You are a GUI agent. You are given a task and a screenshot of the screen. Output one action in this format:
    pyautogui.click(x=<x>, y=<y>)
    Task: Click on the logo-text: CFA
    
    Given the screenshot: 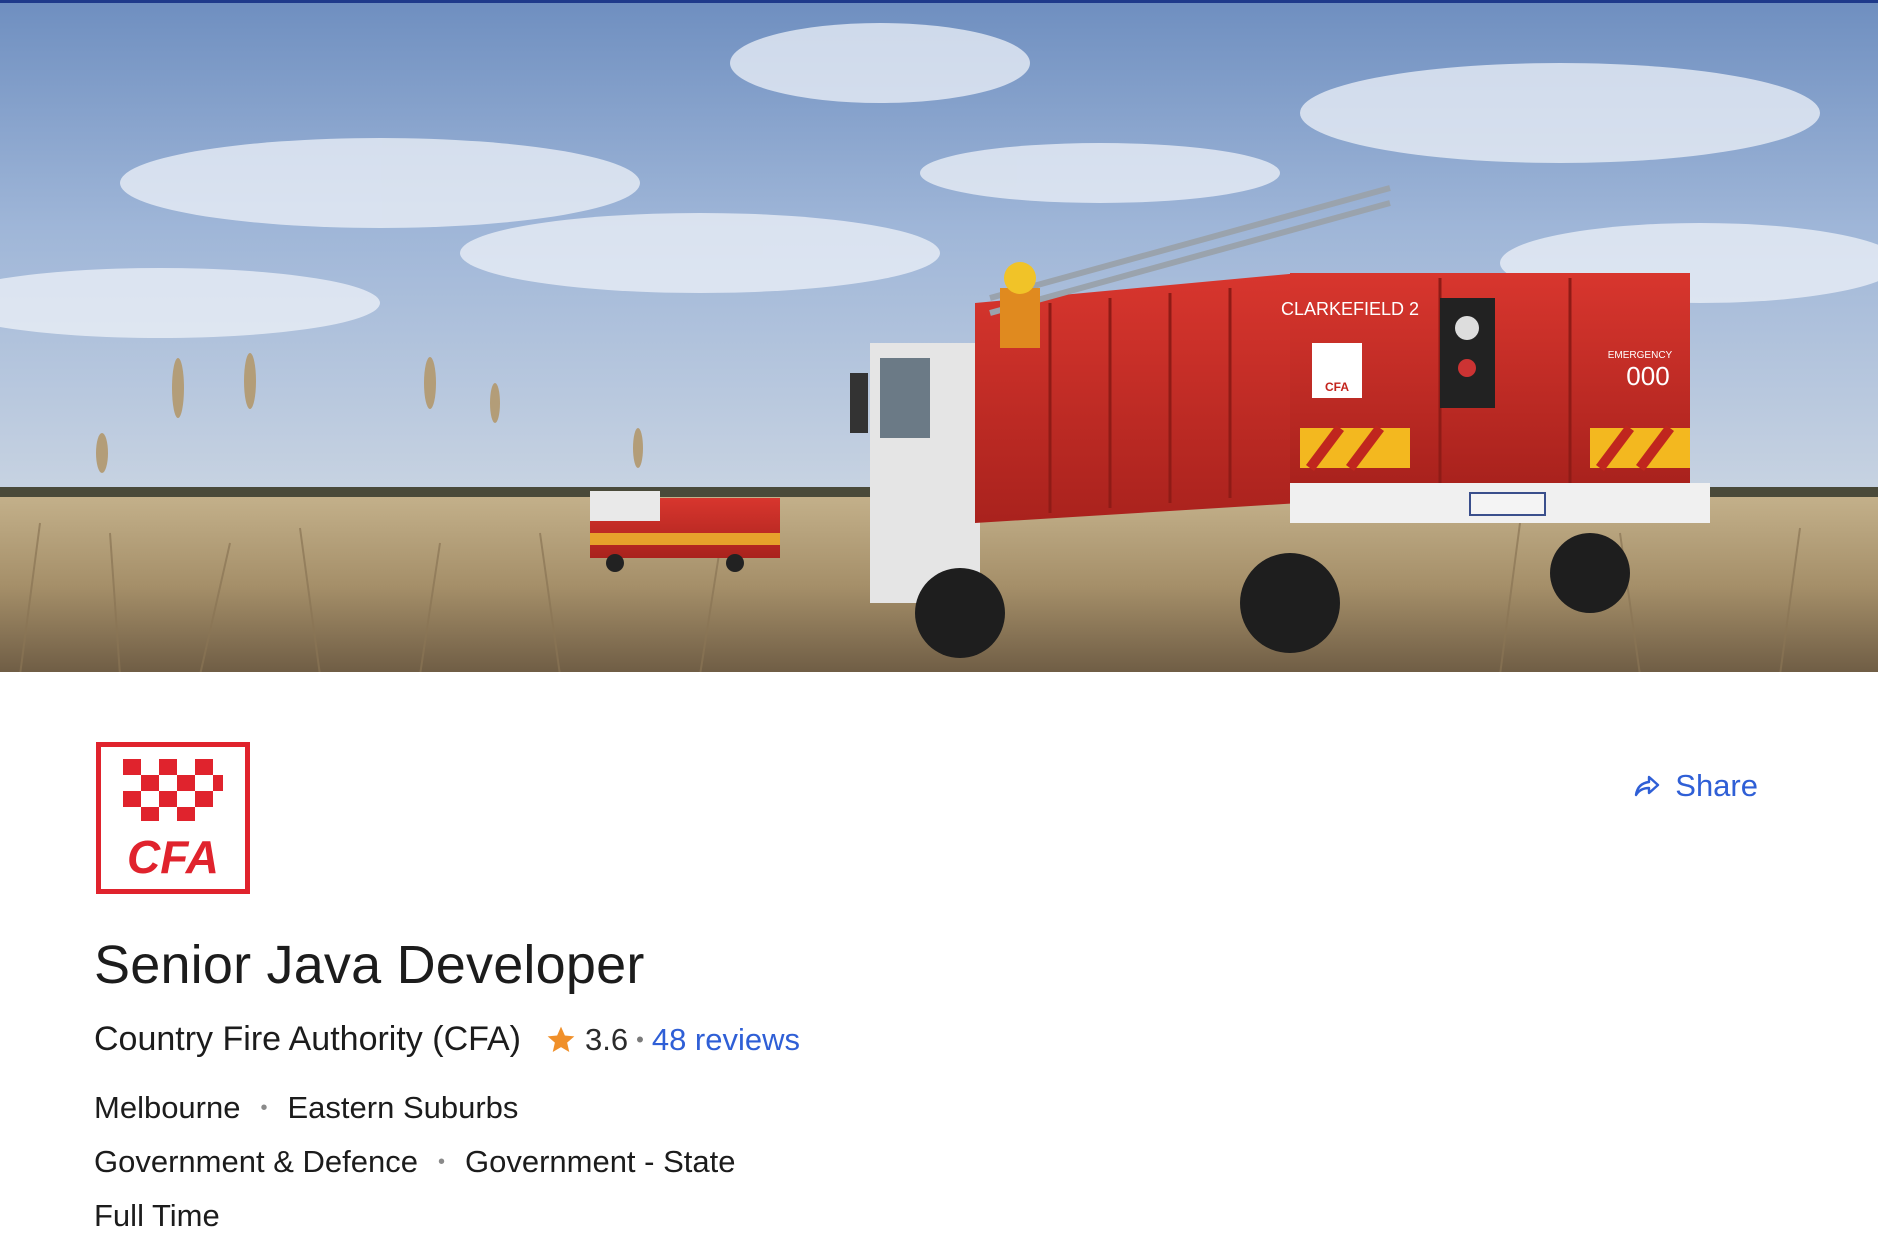 What is the action you would take?
    pyautogui.click(x=173, y=857)
    